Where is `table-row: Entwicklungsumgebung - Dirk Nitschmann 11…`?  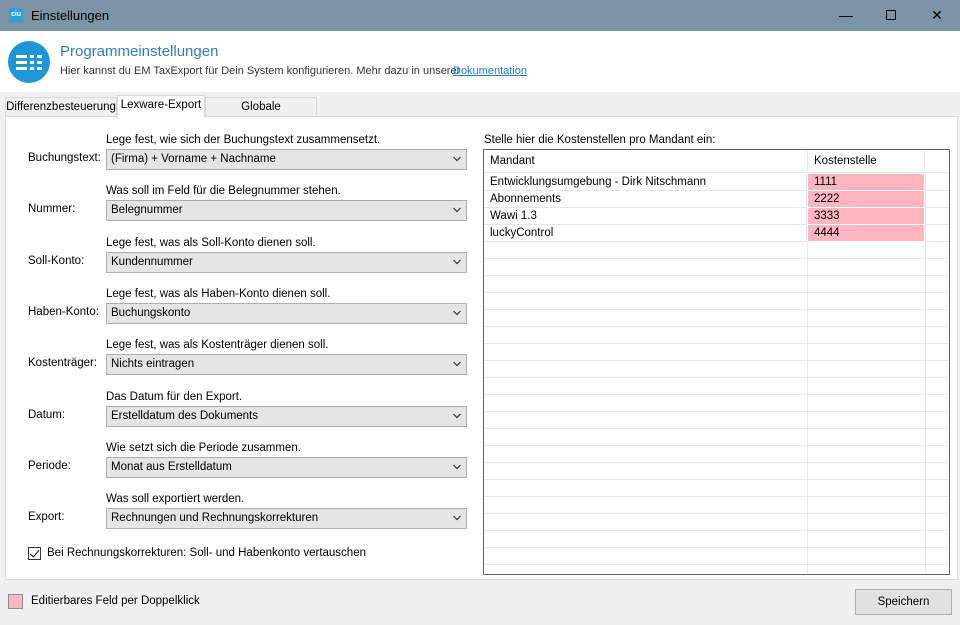
table-row: Entwicklungsumgebung - Dirk Nitschmann 11… is located at coordinates (716, 182).